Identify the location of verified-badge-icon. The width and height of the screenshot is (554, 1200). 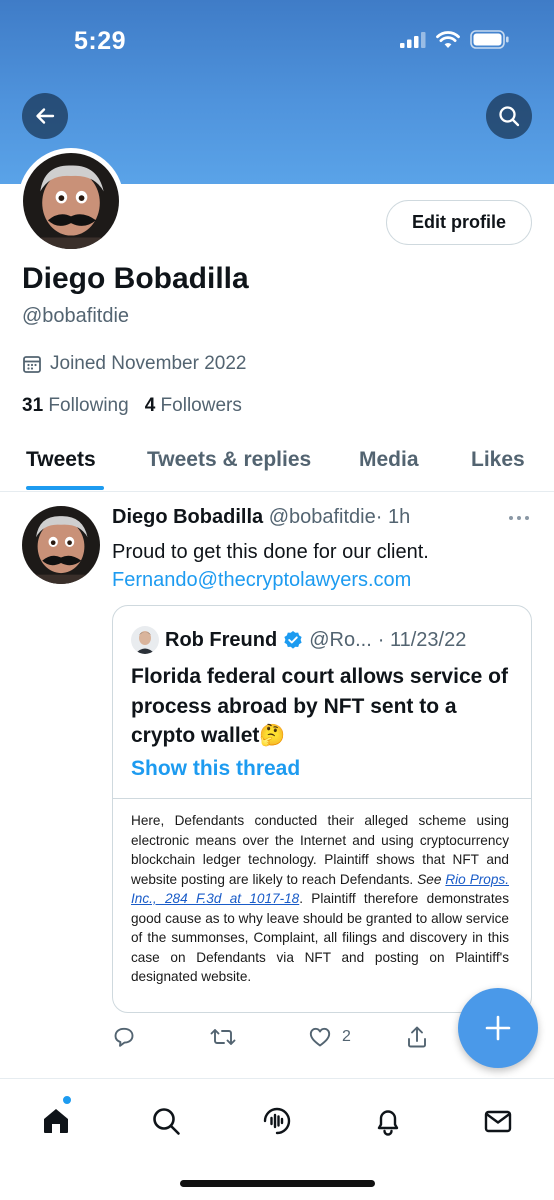
(293, 640).